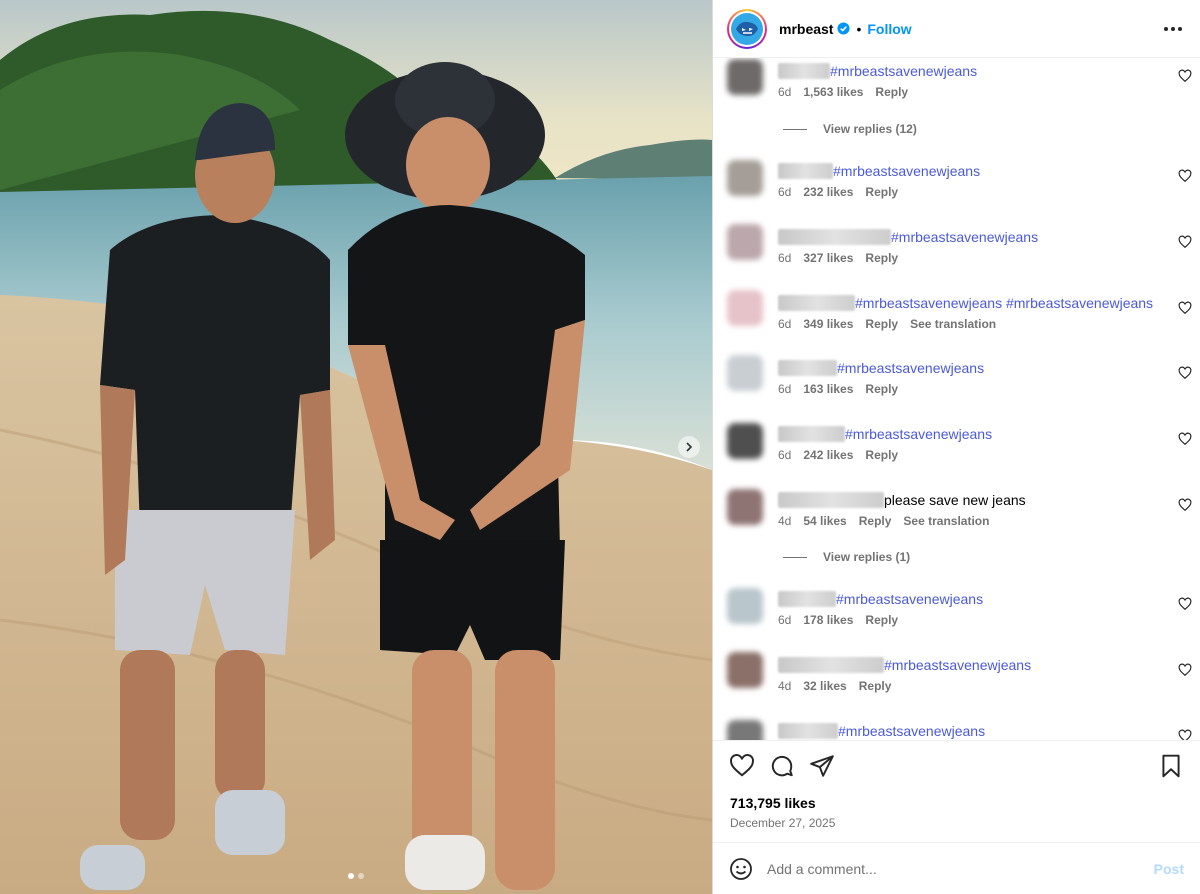 The width and height of the screenshot is (1200, 894). I want to click on view-replies-button: View replies (12), so click(850, 129).